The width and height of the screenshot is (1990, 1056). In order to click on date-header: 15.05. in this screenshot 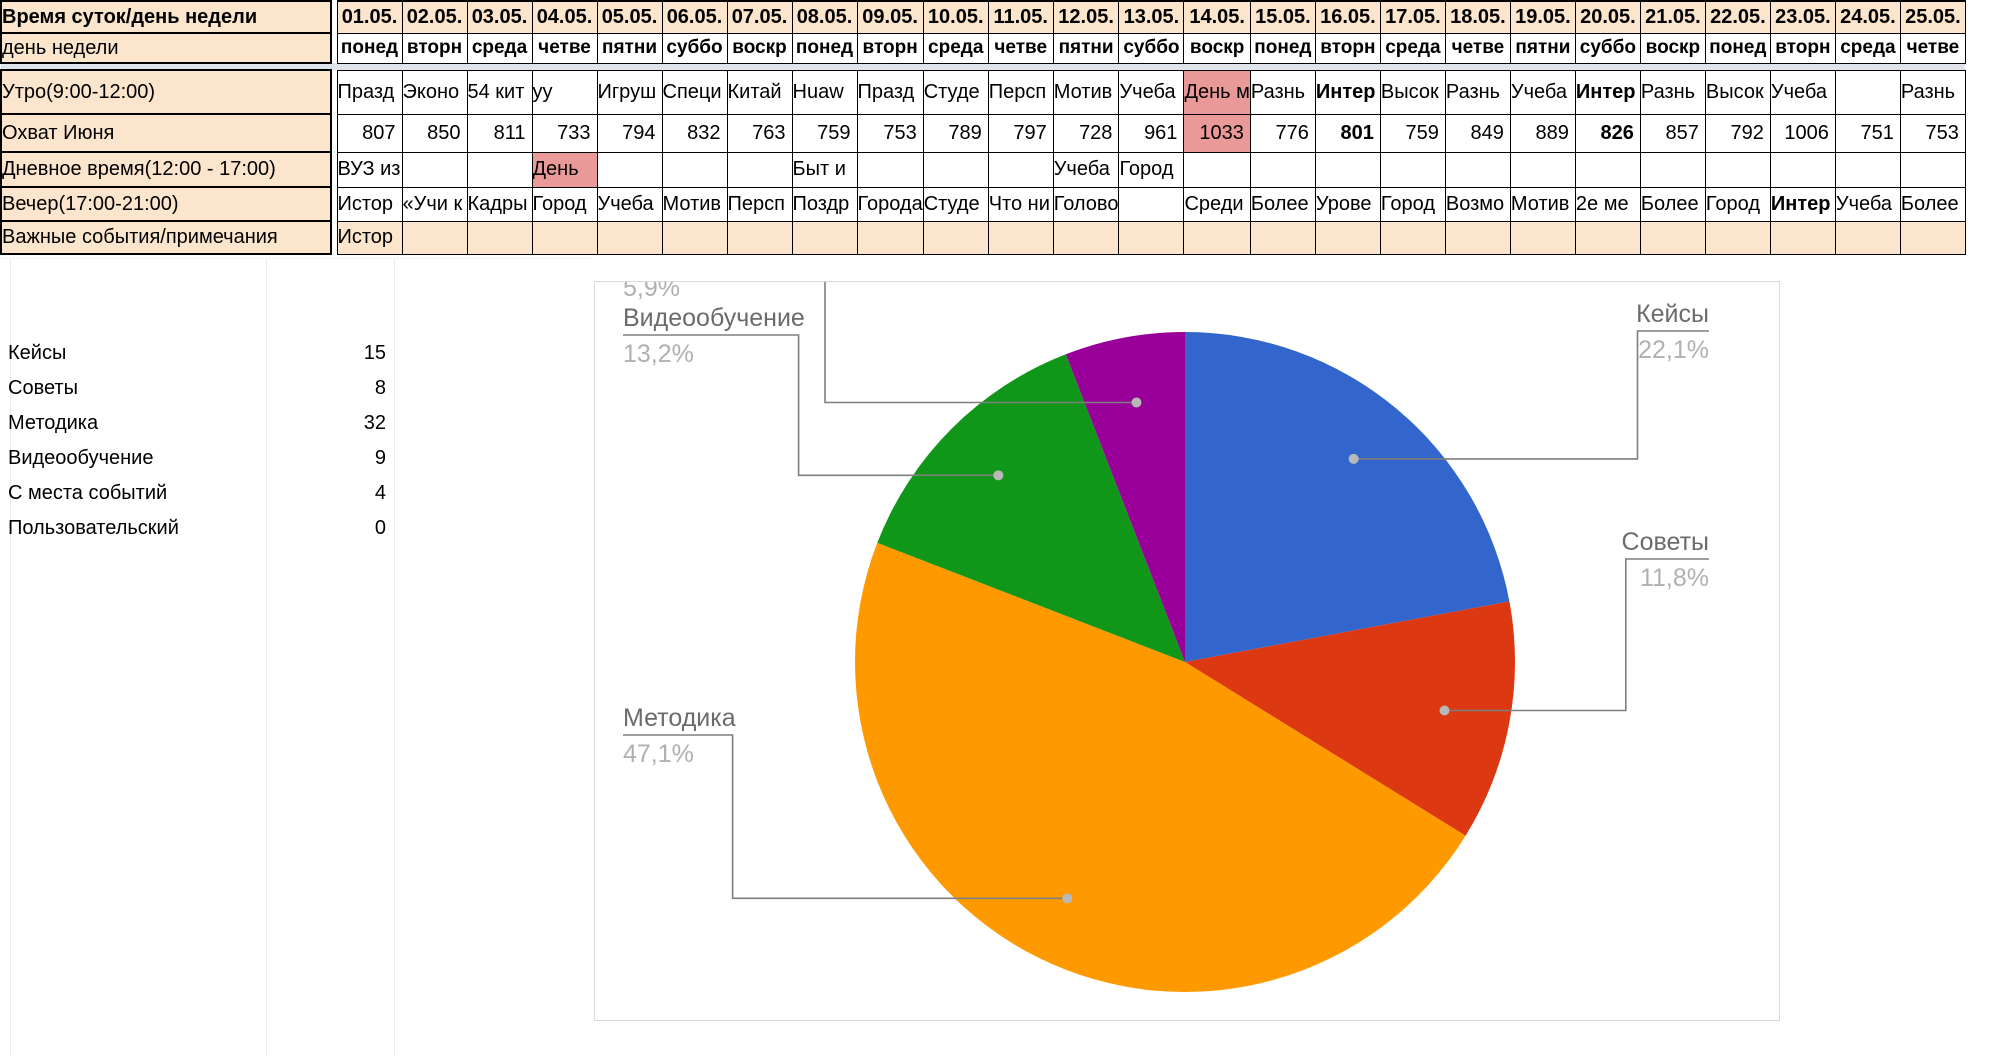, I will do `click(1282, 17)`.